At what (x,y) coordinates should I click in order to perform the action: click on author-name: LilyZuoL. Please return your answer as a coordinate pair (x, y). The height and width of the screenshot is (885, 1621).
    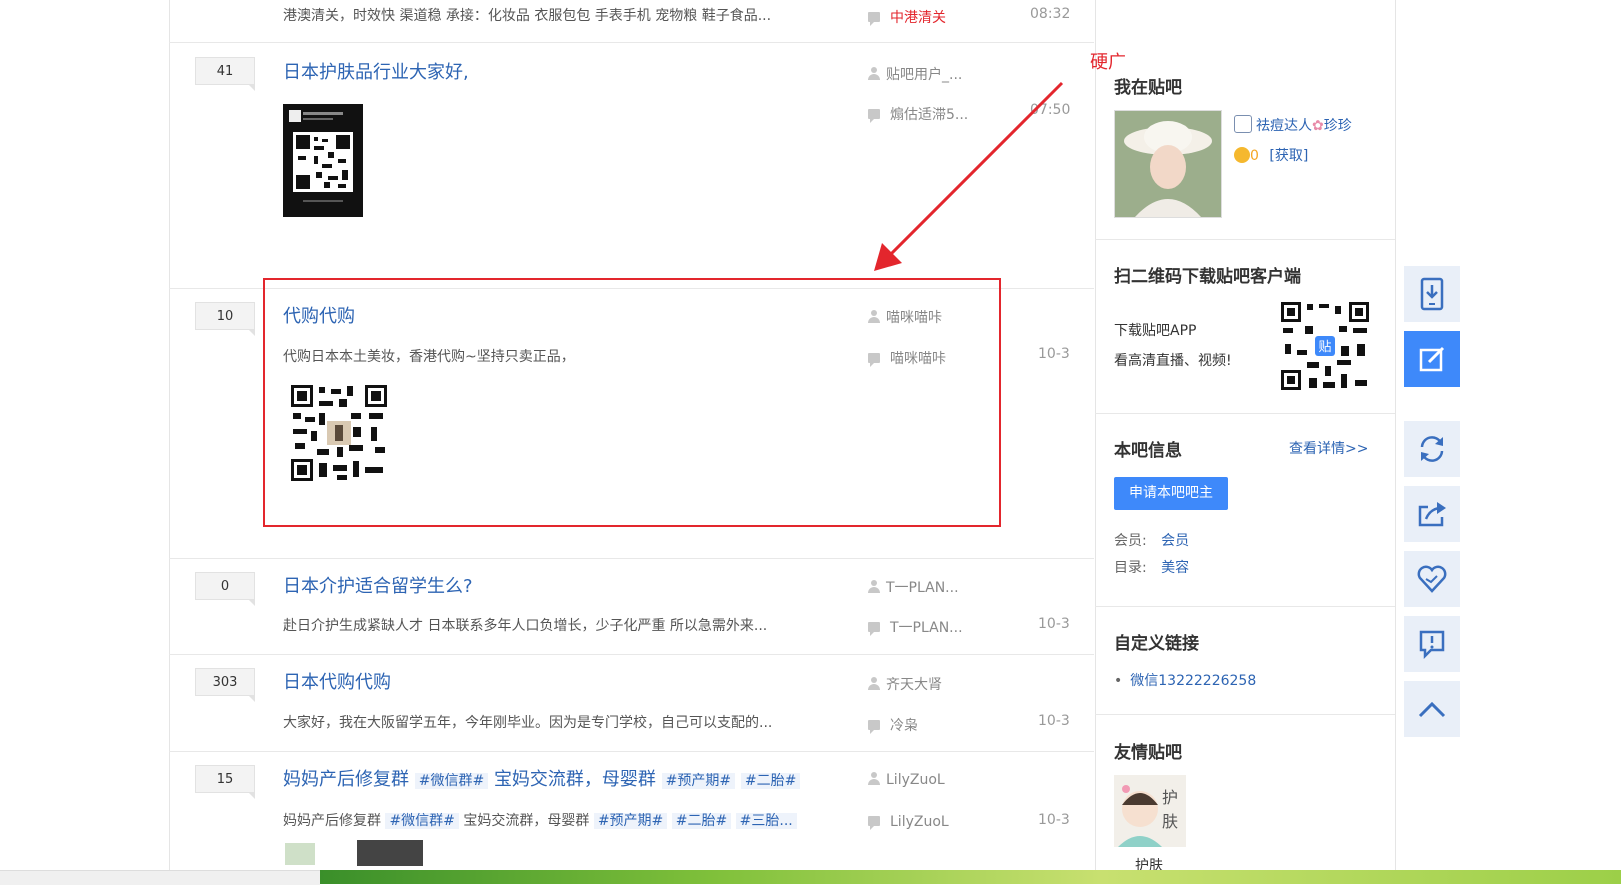
    Looking at the image, I should click on (915, 780).